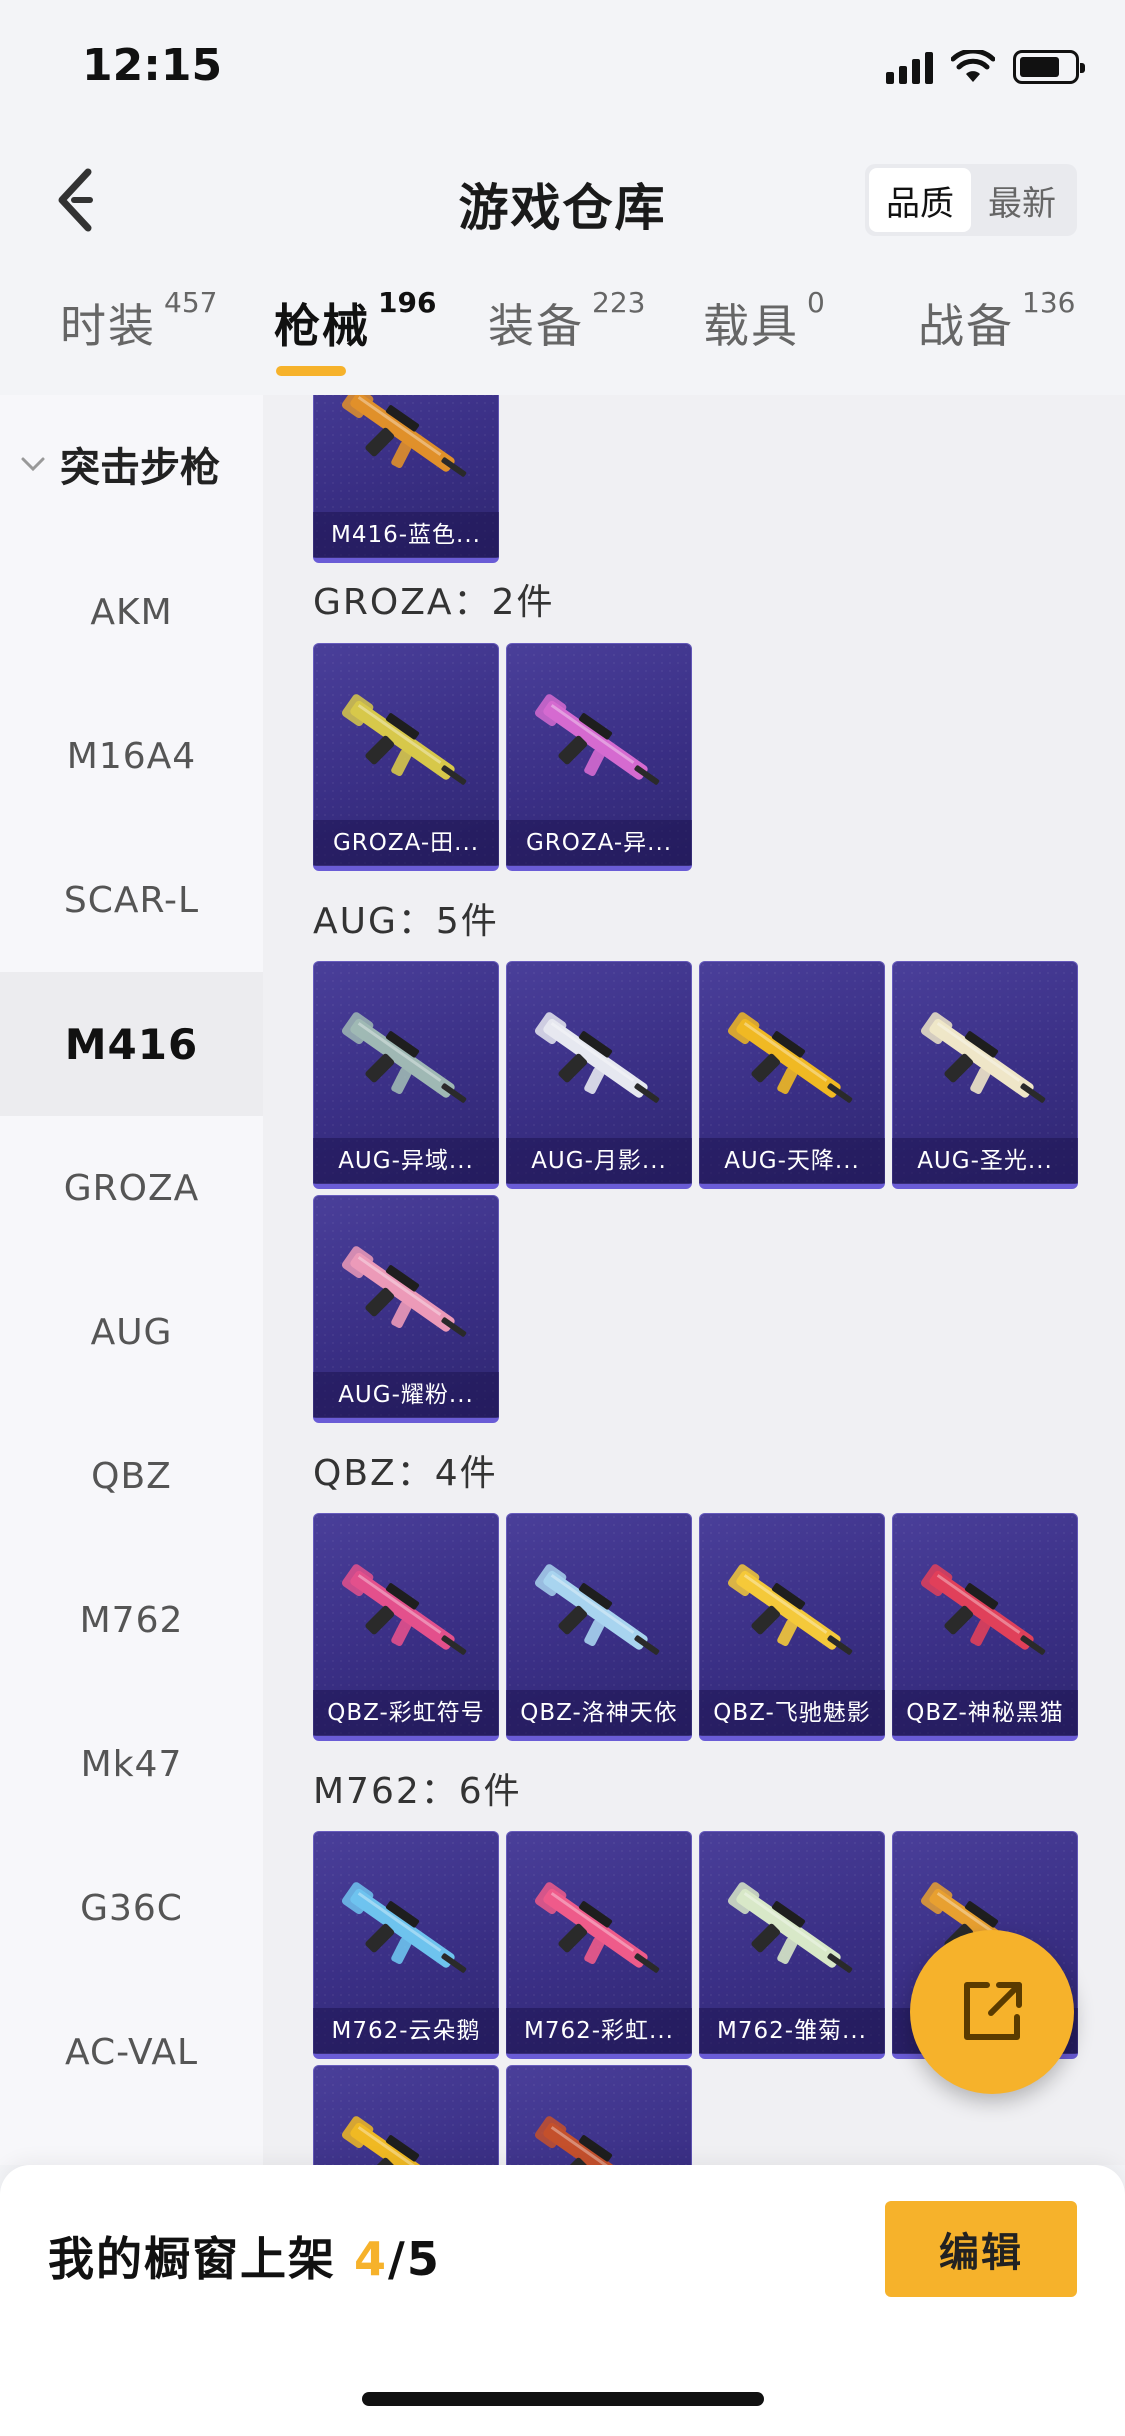  Describe the element at coordinates (920, 200) in the screenshot. I see `sort-quality-option: 品质` at that location.